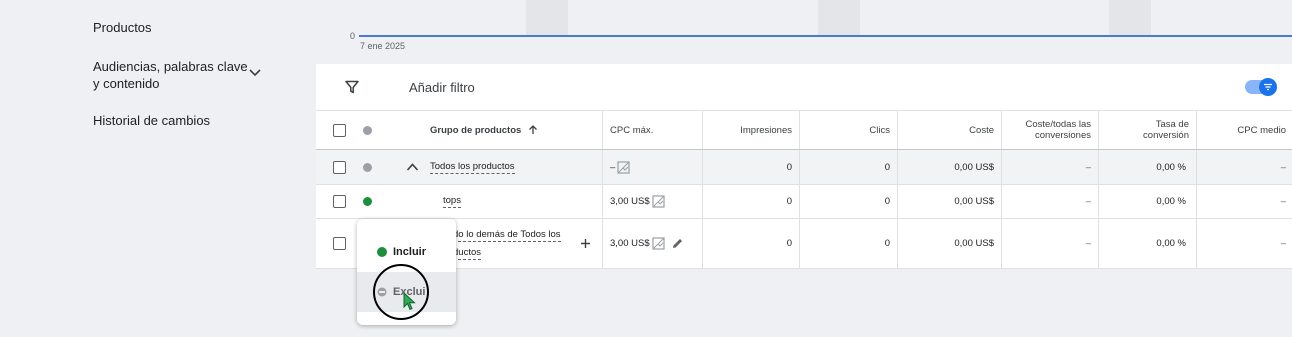 This screenshot has width=1292, height=337. What do you see at coordinates (151, 120) in the screenshot?
I see `sidebar-item-historial: Historial de cambios` at bounding box center [151, 120].